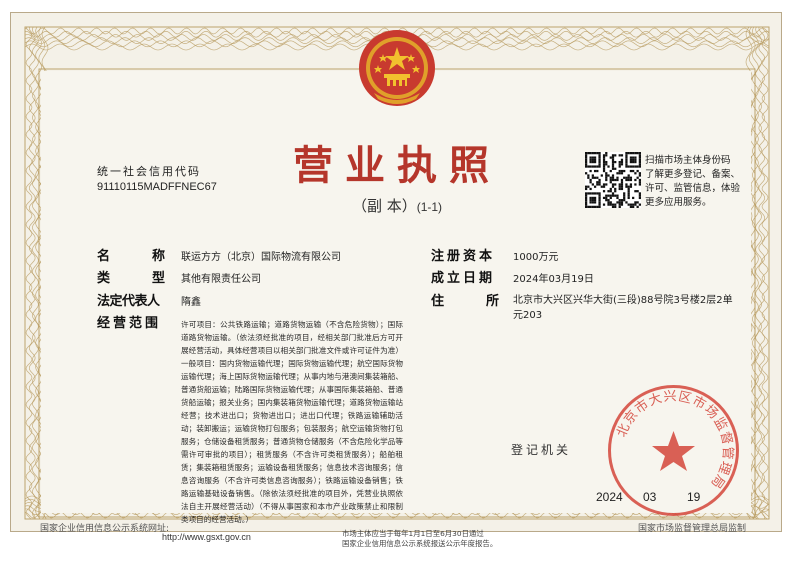 This screenshot has width=800, height=570. I want to click on footer-issuer: 国家市场监督管理总局监制, so click(692, 529).